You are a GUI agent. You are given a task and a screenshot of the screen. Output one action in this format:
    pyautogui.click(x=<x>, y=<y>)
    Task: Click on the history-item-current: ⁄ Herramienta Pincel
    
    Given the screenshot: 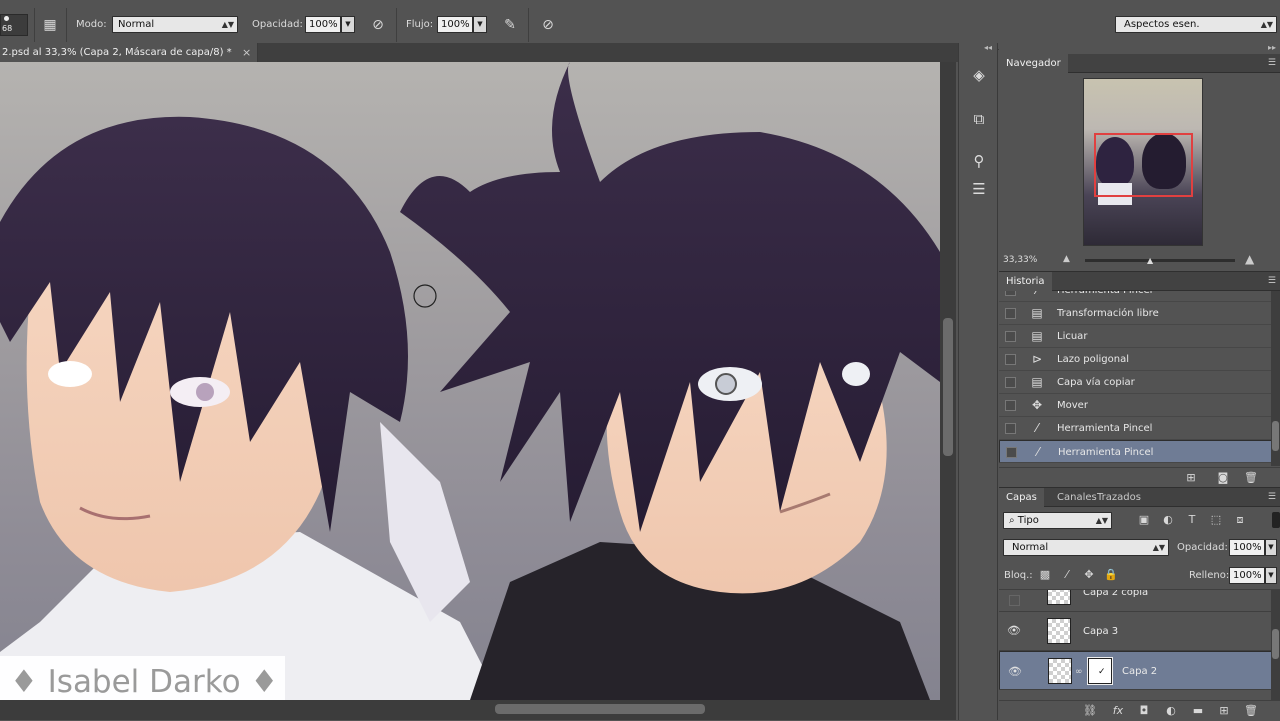 What is the action you would take?
    pyautogui.click(x=1135, y=451)
    